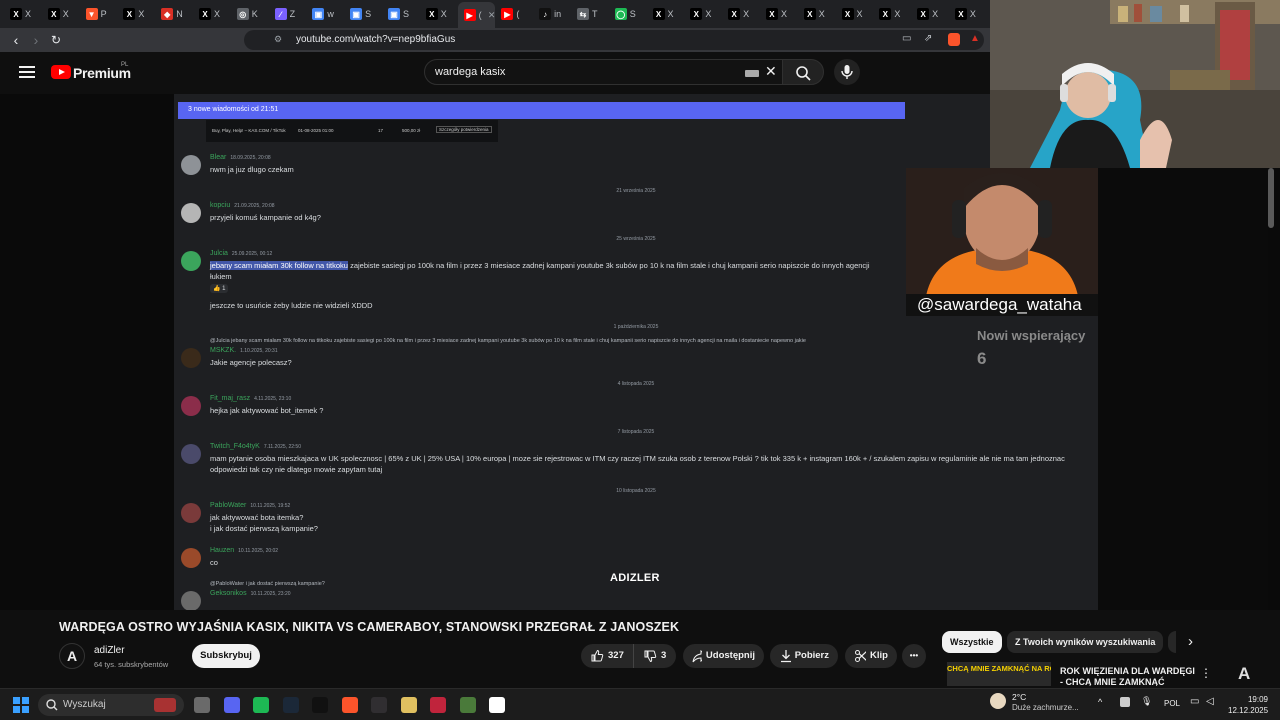 The height and width of the screenshot is (720, 1280). What do you see at coordinates (231, 705) in the screenshot?
I see `discord-icon` at bounding box center [231, 705].